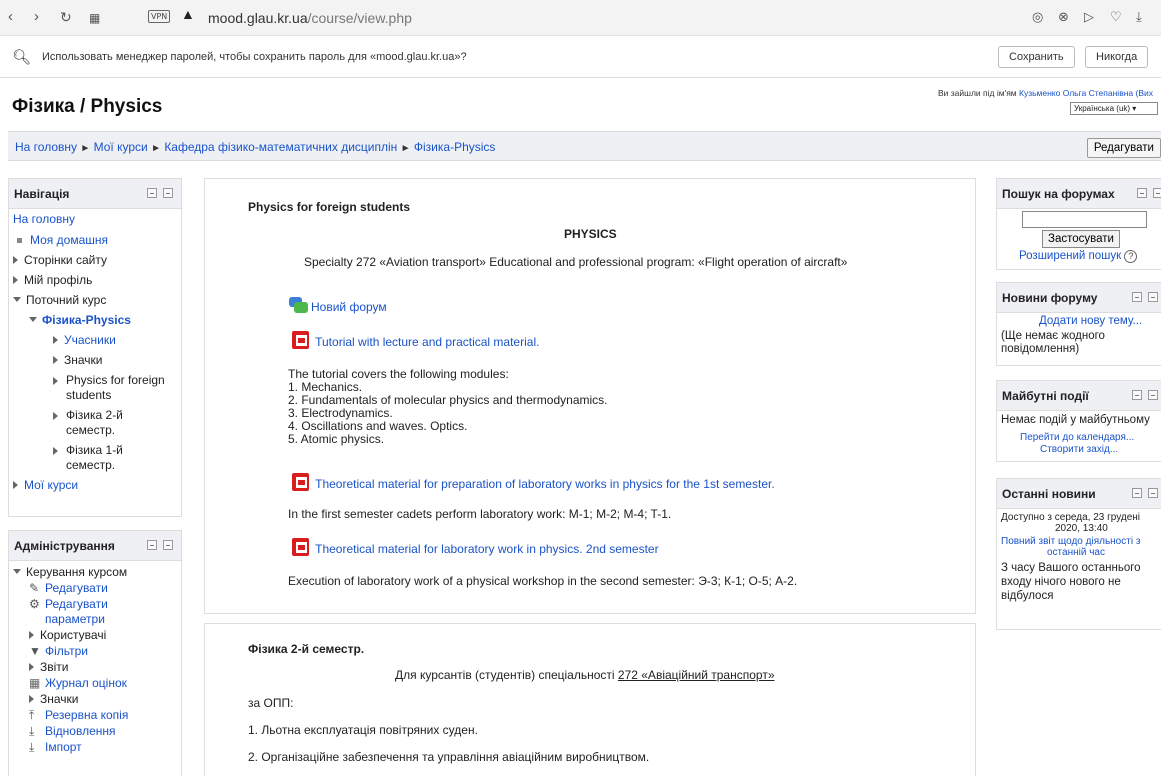 The height and width of the screenshot is (776, 1161). What do you see at coordinates (19, 240) in the screenshot?
I see `bullet-icon` at bounding box center [19, 240].